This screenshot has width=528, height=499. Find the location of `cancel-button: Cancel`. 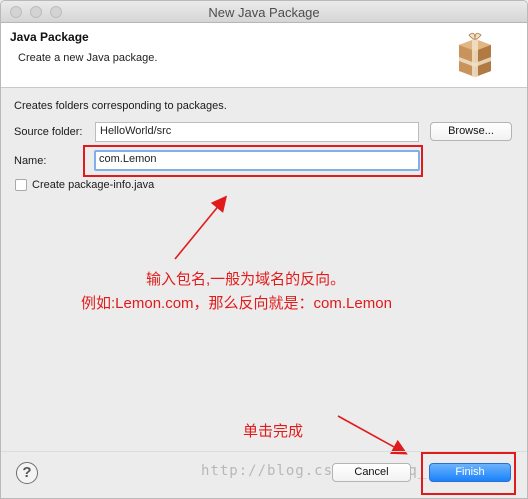

cancel-button: Cancel is located at coordinates (371, 472).